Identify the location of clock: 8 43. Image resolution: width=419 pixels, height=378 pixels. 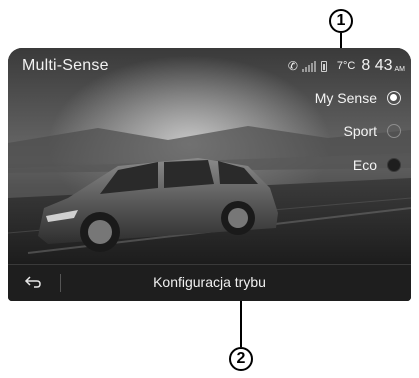
(377, 65).